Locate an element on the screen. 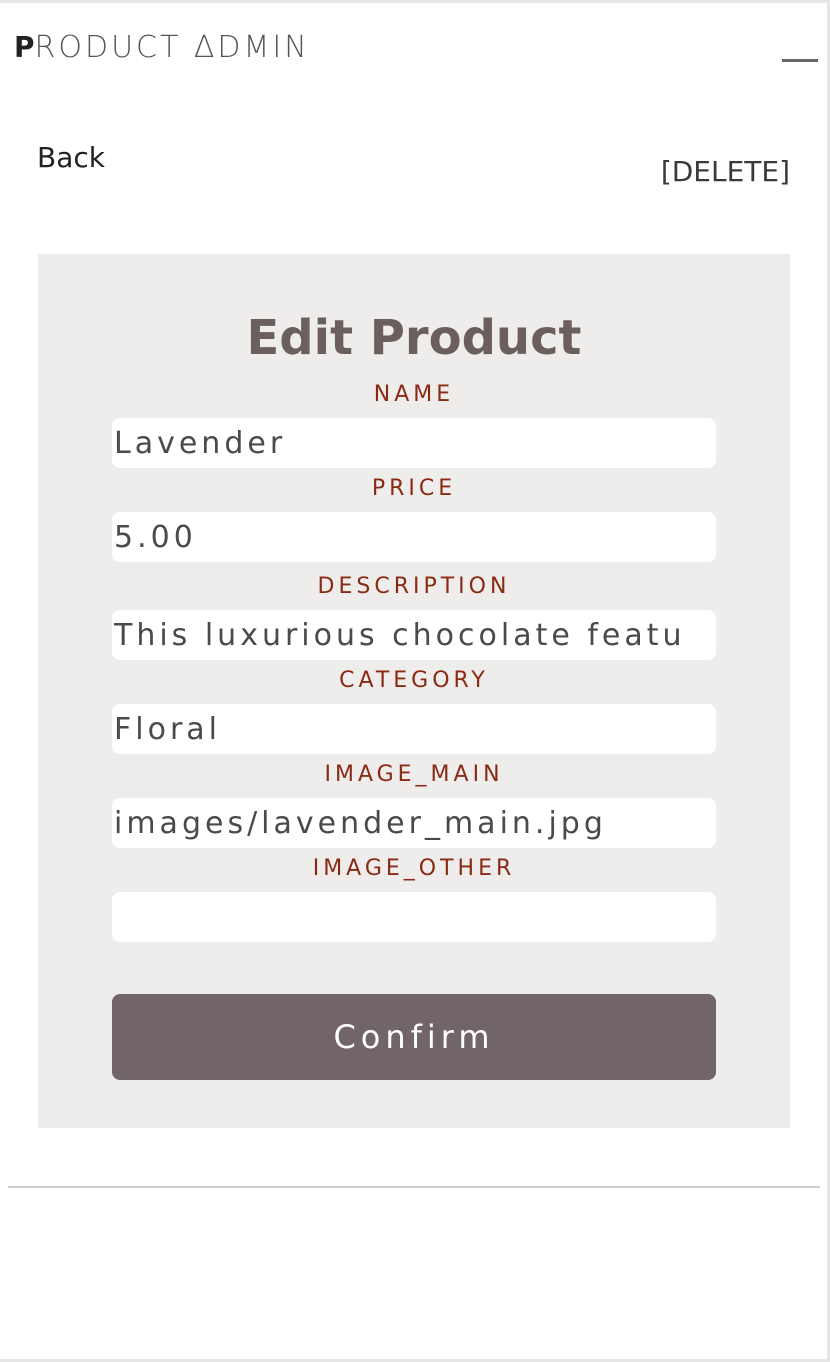  back-link: Back is located at coordinates (71, 157).